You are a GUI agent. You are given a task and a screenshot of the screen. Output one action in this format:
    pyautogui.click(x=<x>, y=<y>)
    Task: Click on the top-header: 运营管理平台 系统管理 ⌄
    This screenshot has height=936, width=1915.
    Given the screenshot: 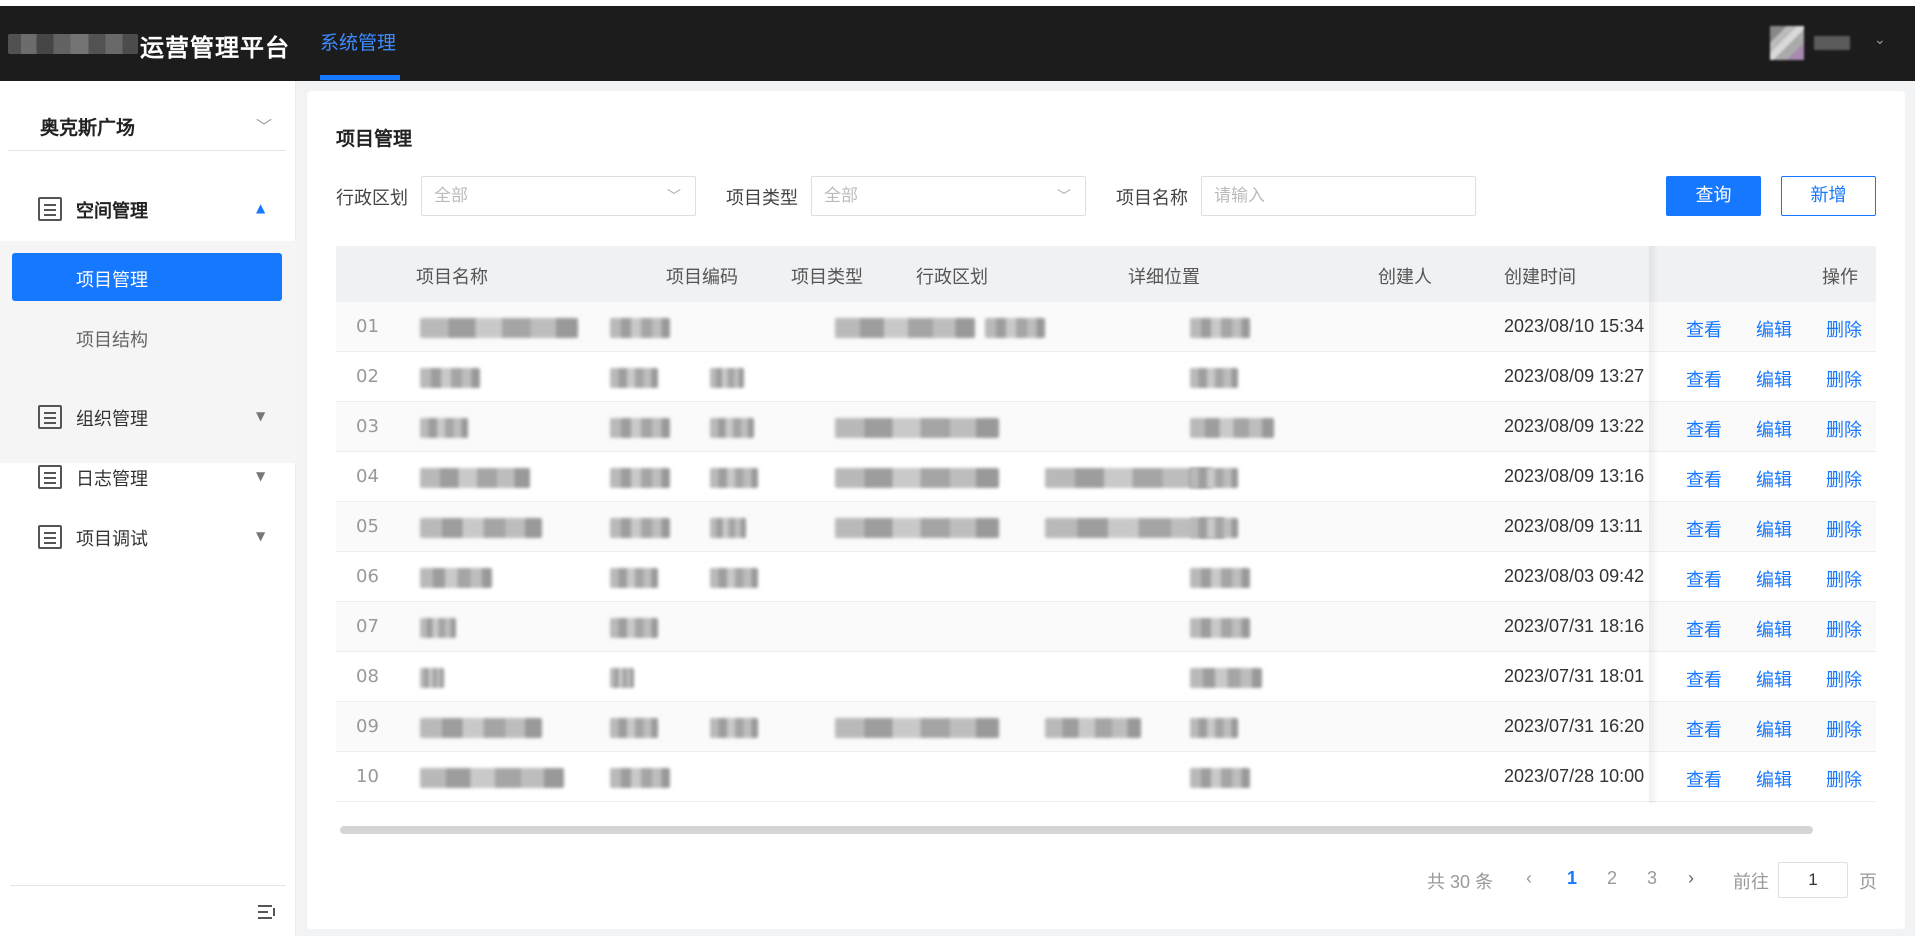 What is the action you would take?
    pyautogui.click(x=957, y=40)
    